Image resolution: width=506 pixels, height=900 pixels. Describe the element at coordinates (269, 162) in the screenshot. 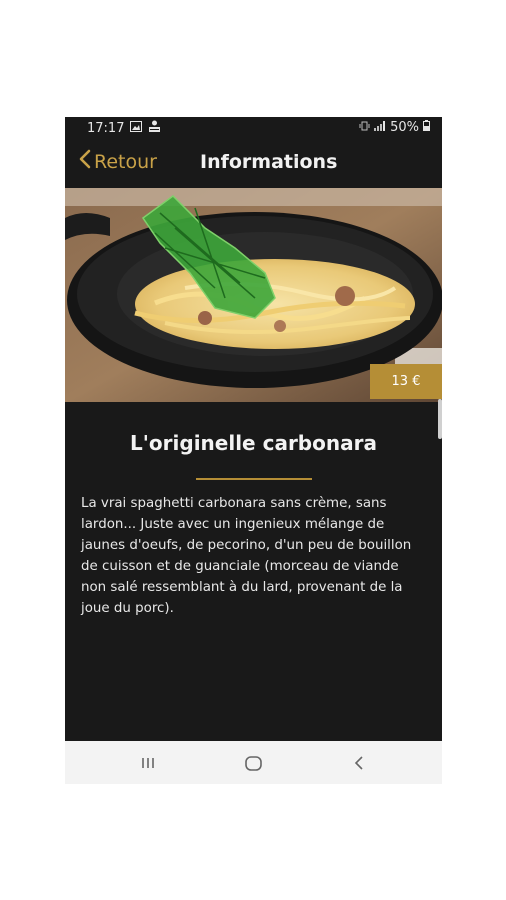

I see `page-title: Informations` at that location.